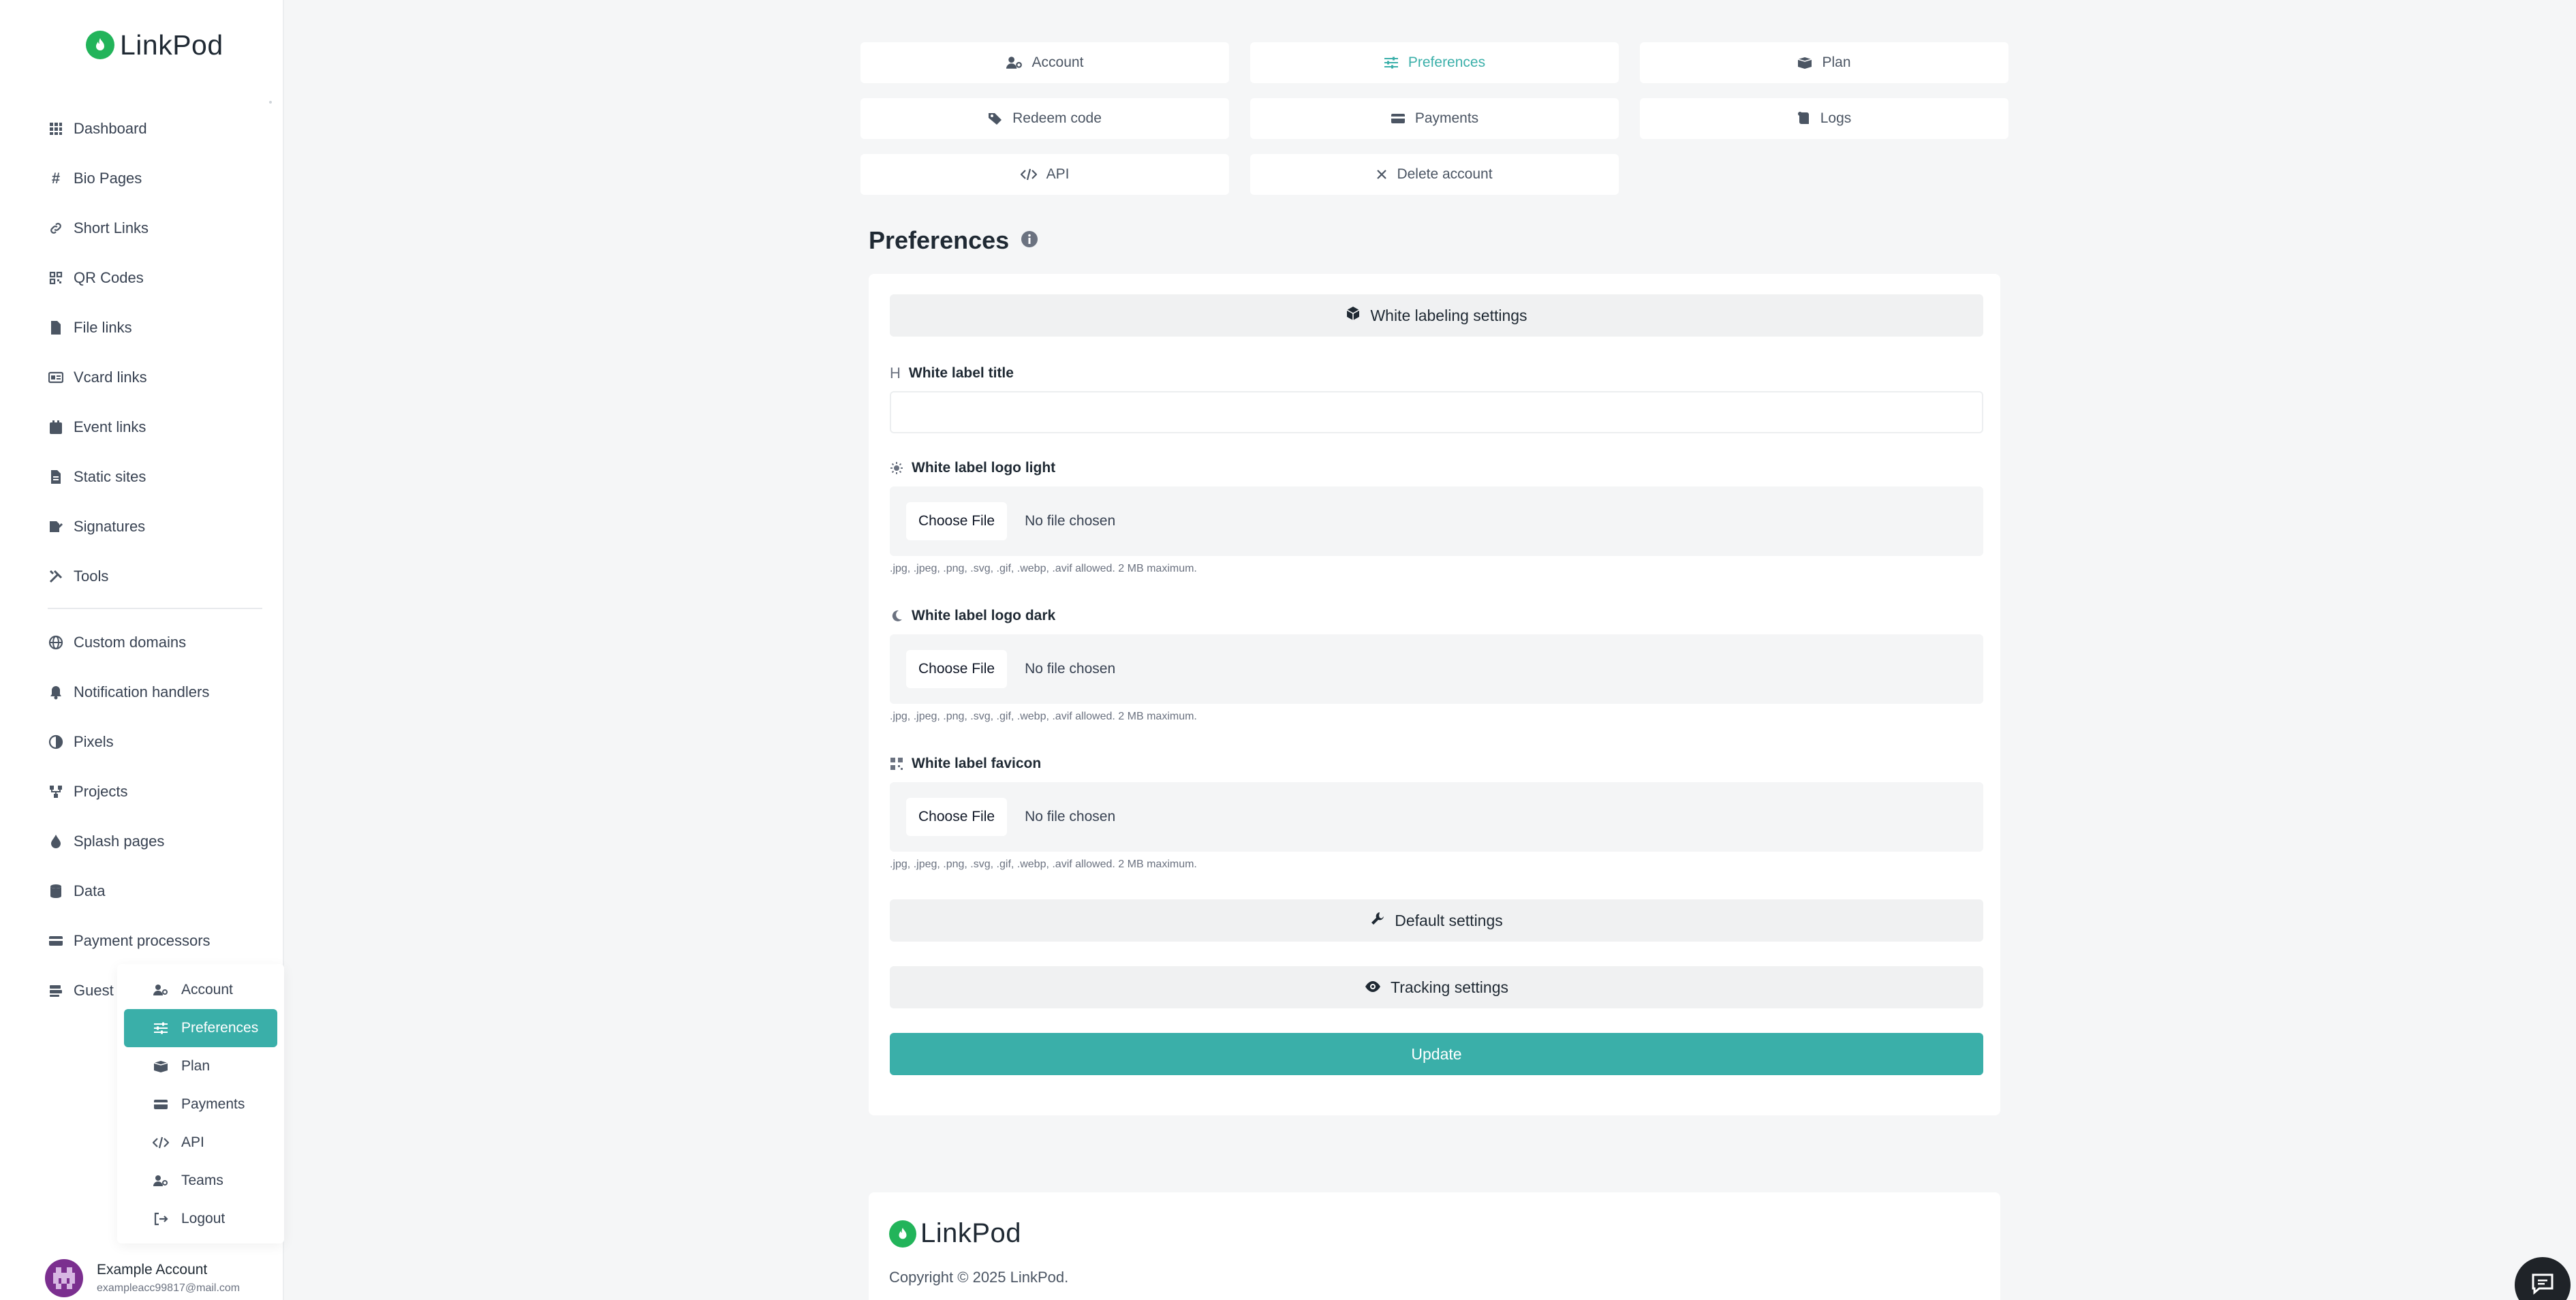 The image size is (2576, 1300). Describe the element at coordinates (155, 278) in the screenshot. I see `sidebar-item-qr-codes: QR Codes` at that location.